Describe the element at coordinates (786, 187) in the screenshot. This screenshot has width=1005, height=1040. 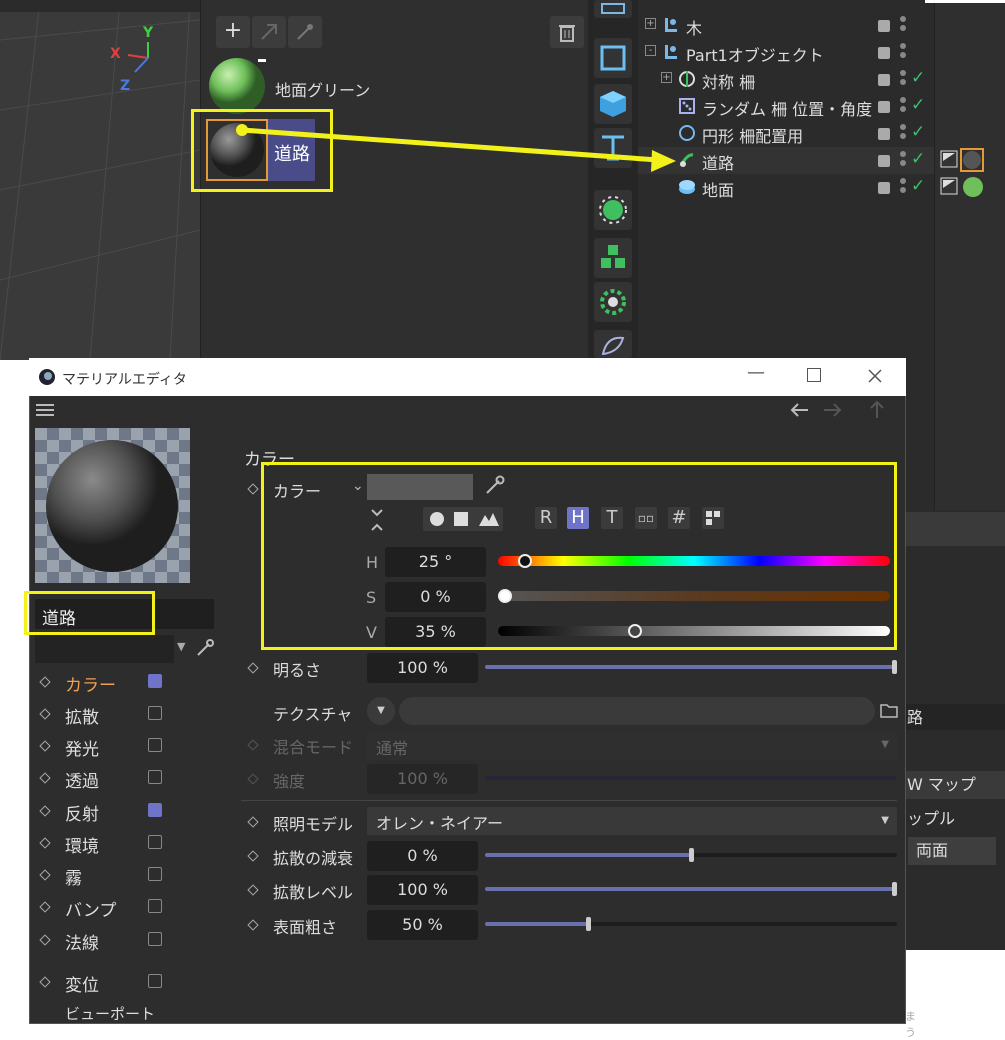
I see `object-row-ground: 地面 ✓` at that location.